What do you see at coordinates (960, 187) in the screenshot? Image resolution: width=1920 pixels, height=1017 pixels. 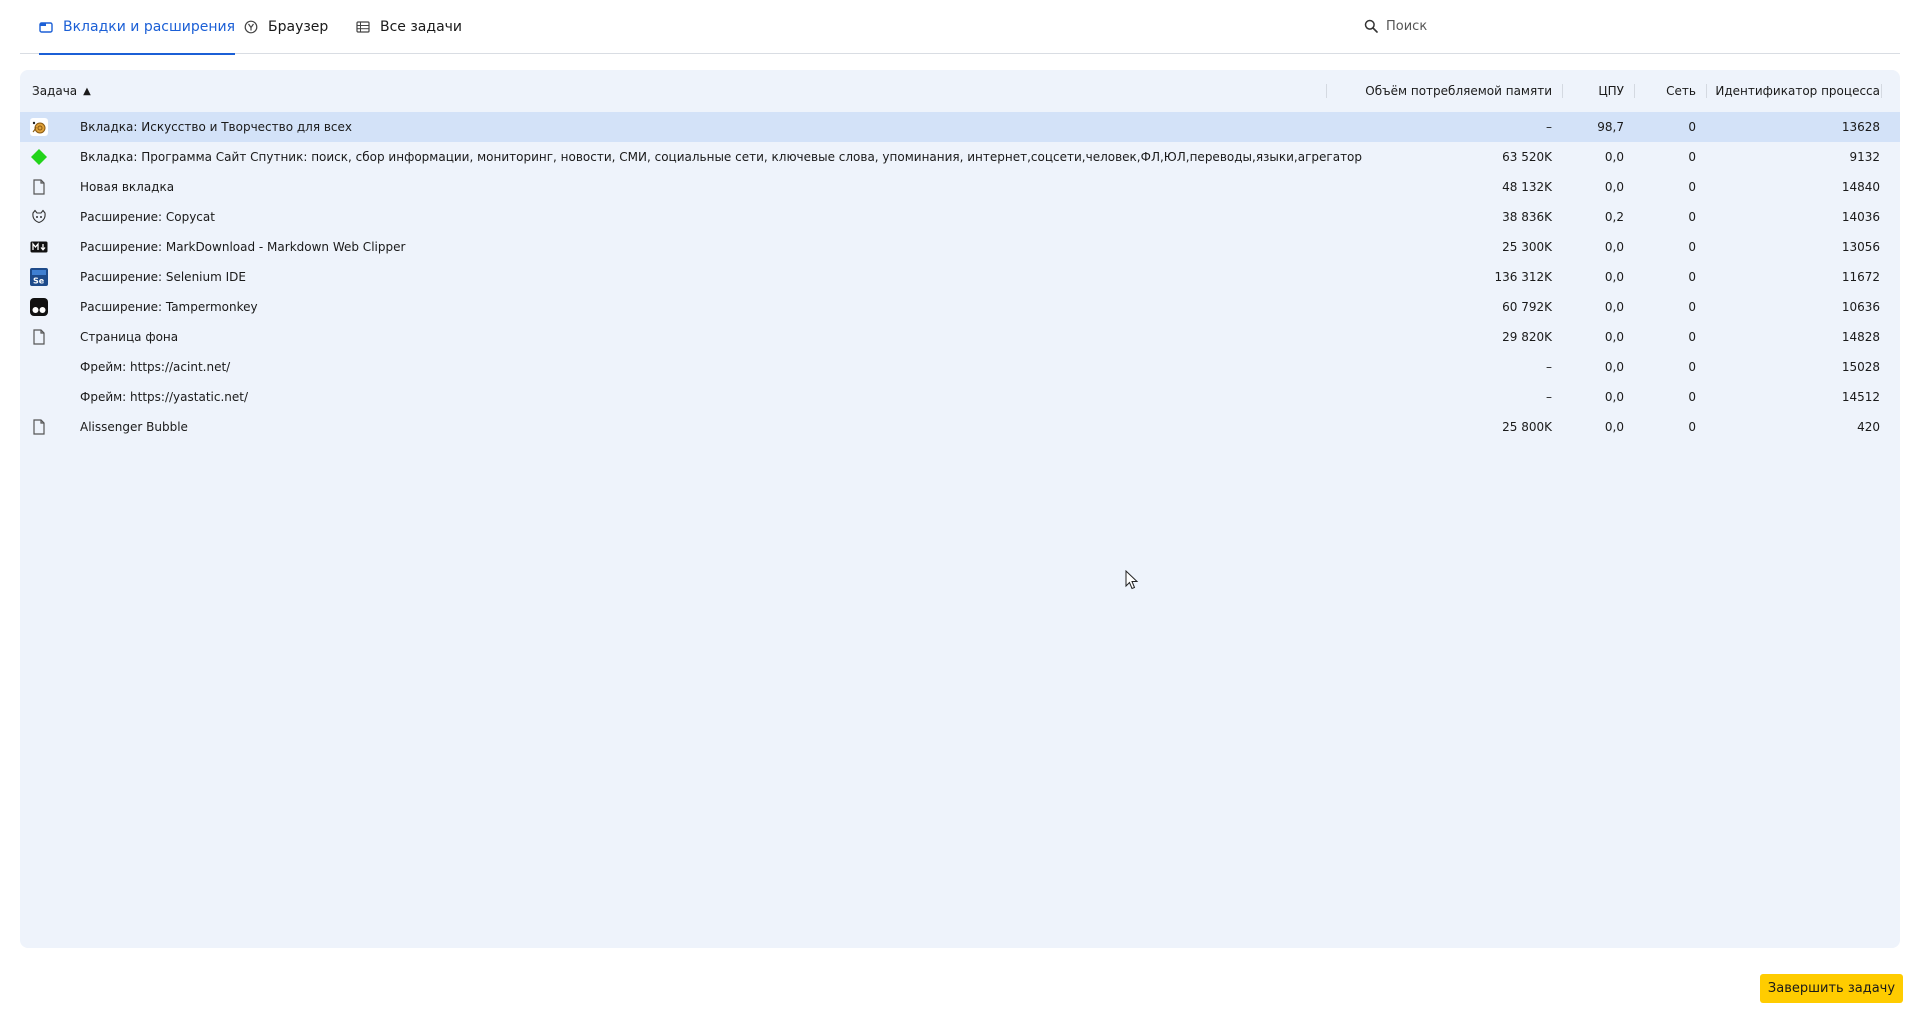 I see `table-row: Новая вкладка 48 132K 0,0 0 14840` at bounding box center [960, 187].